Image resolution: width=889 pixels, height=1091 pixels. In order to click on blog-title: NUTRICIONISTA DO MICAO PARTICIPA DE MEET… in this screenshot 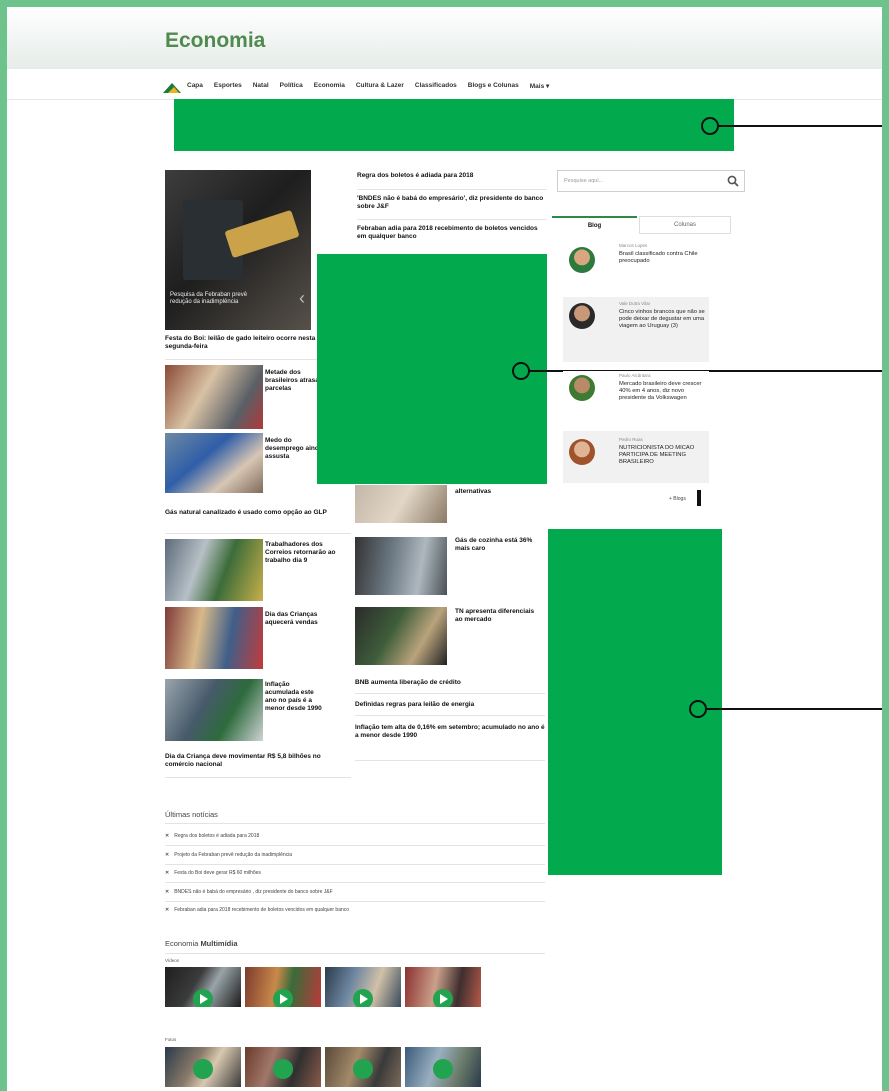, I will do `click(664, 455)`.